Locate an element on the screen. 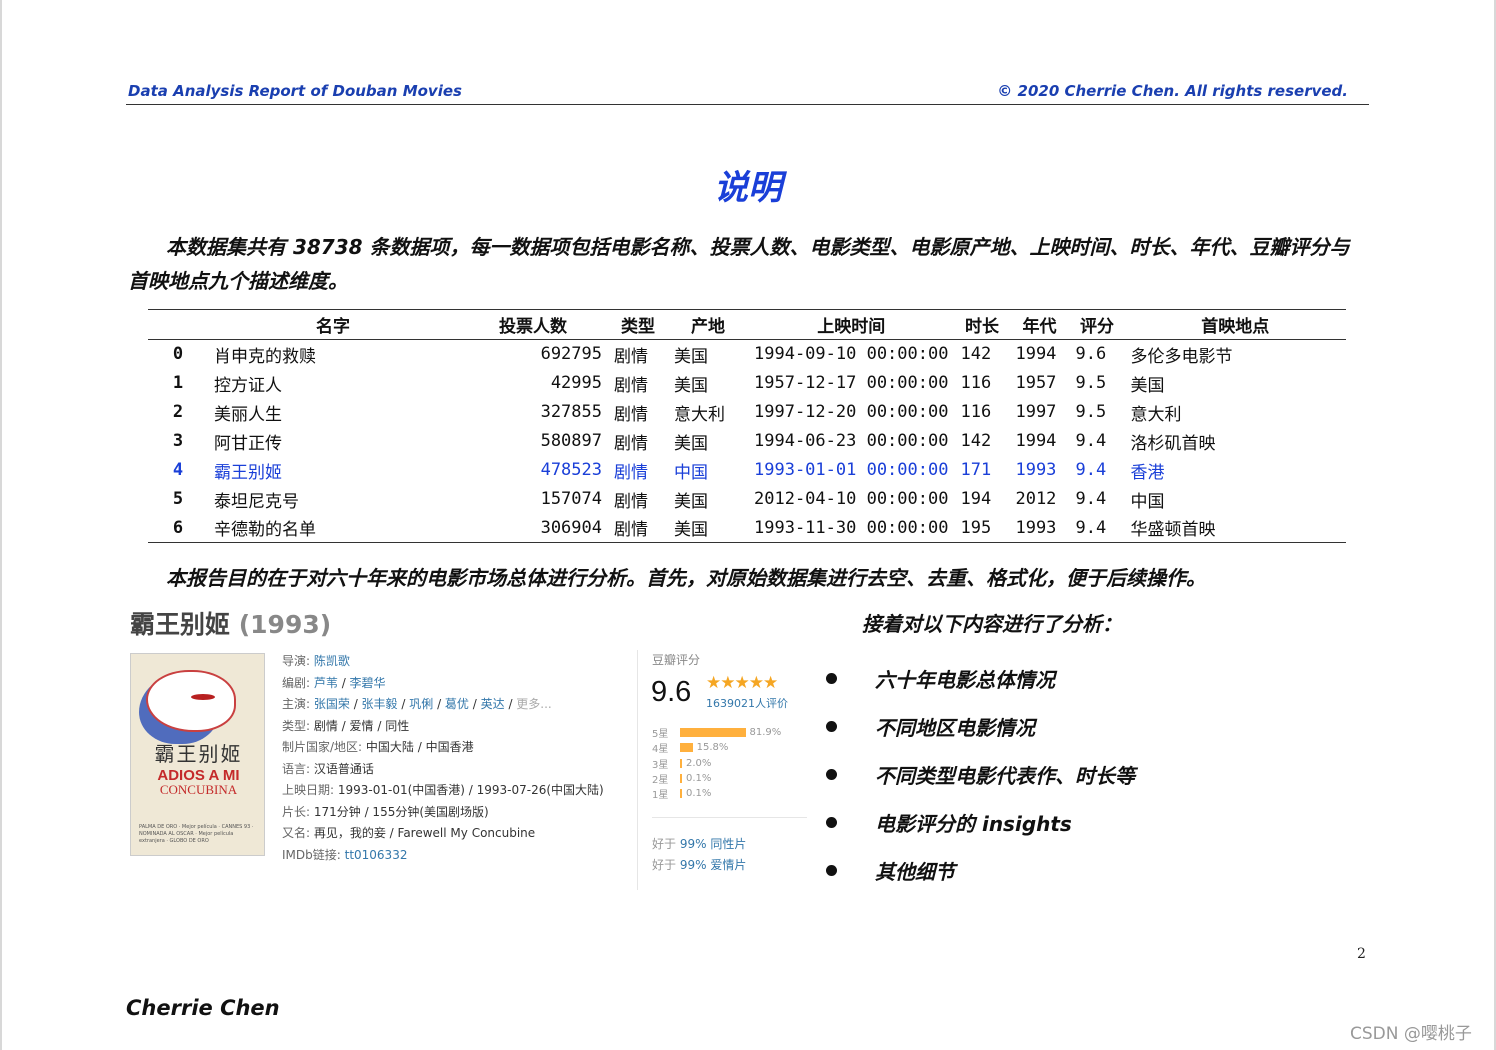 The width and height of the screenshot is (1496, 1050). info-imdb-row: IMDb链接: tt0106332 is located at coordinates (443, 856).